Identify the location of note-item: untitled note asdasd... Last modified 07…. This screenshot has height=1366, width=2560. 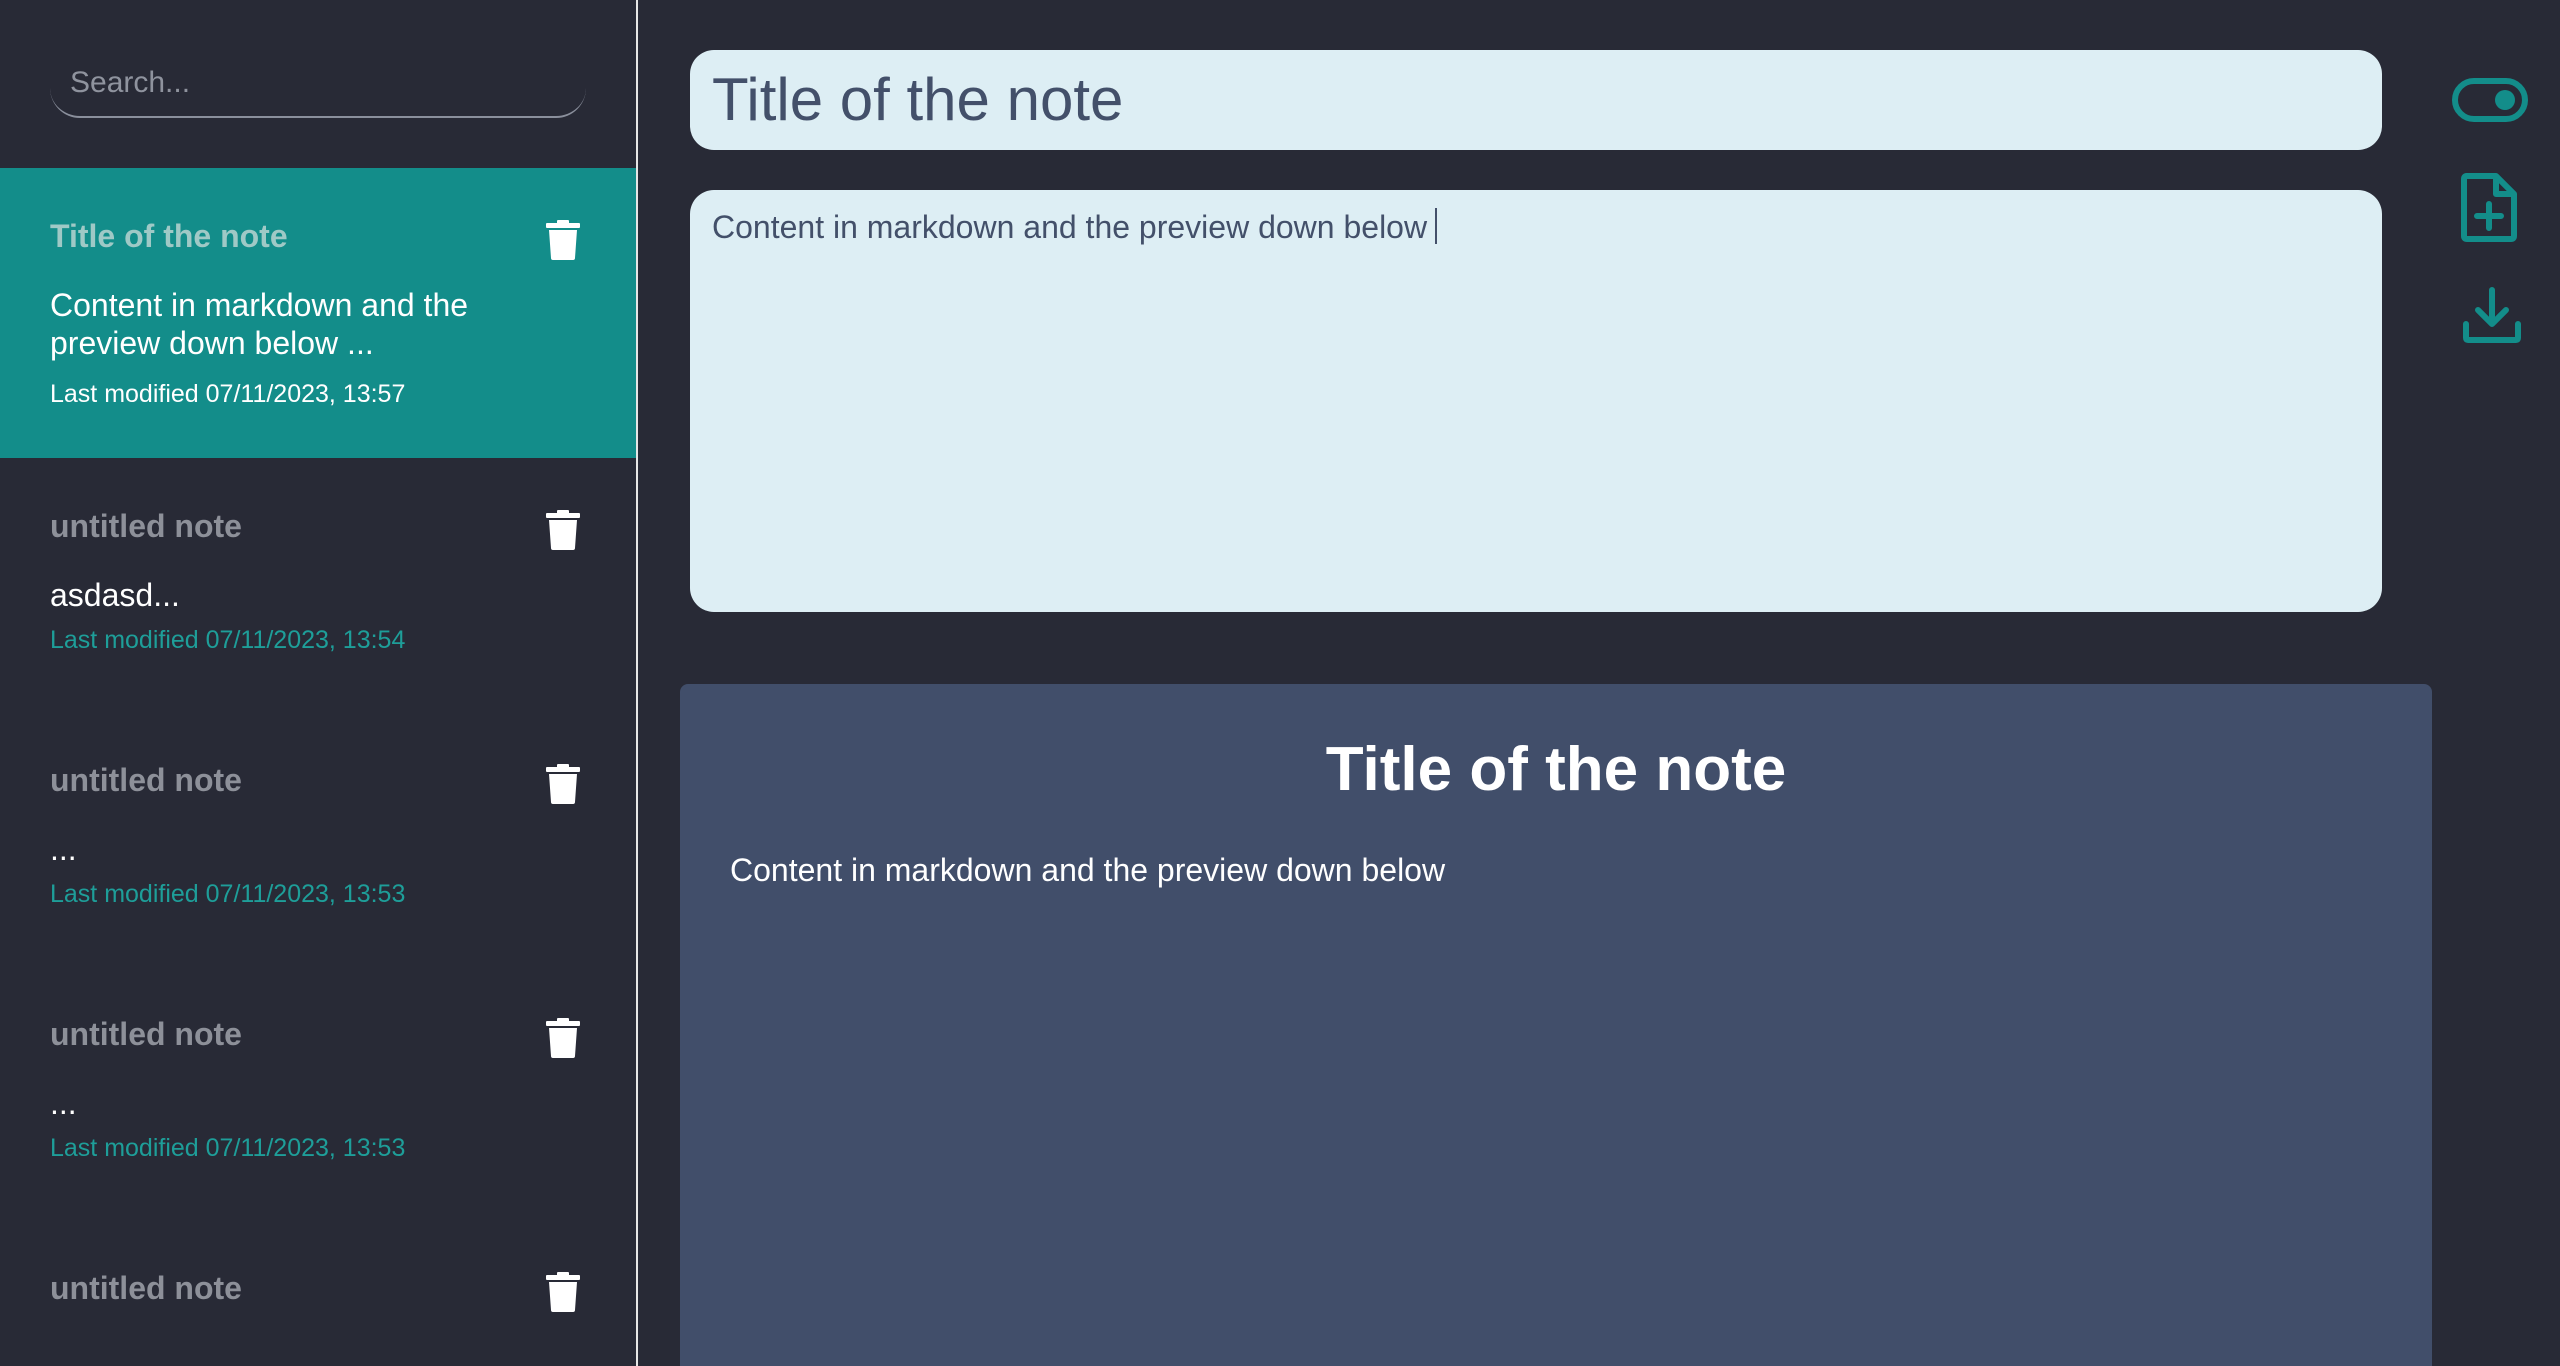
(318, 585).